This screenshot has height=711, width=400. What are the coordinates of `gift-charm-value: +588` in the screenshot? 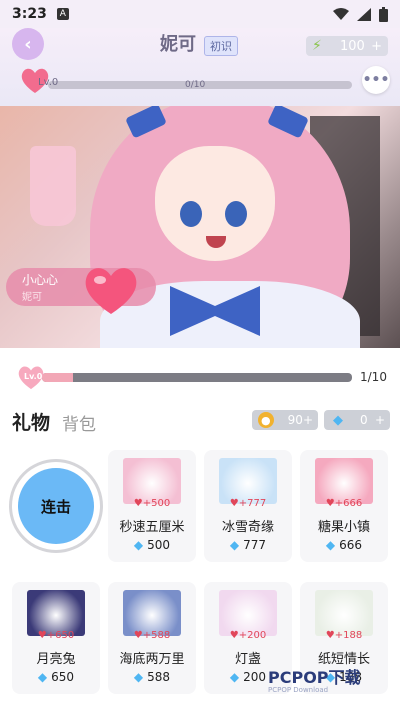 It's located at (156, 635).